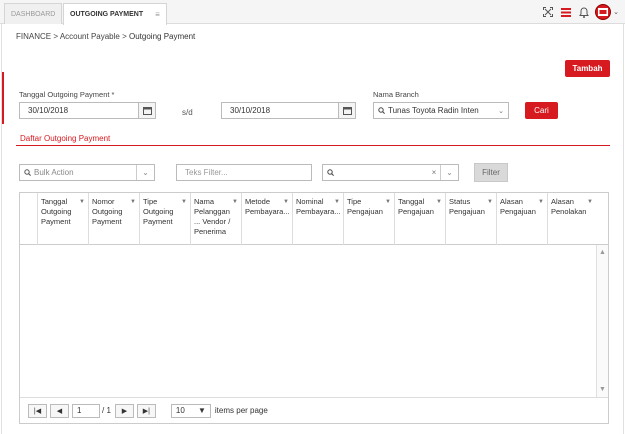  I want to click on breadcrumb-account-payable: Account Payable, so click(90, 36).